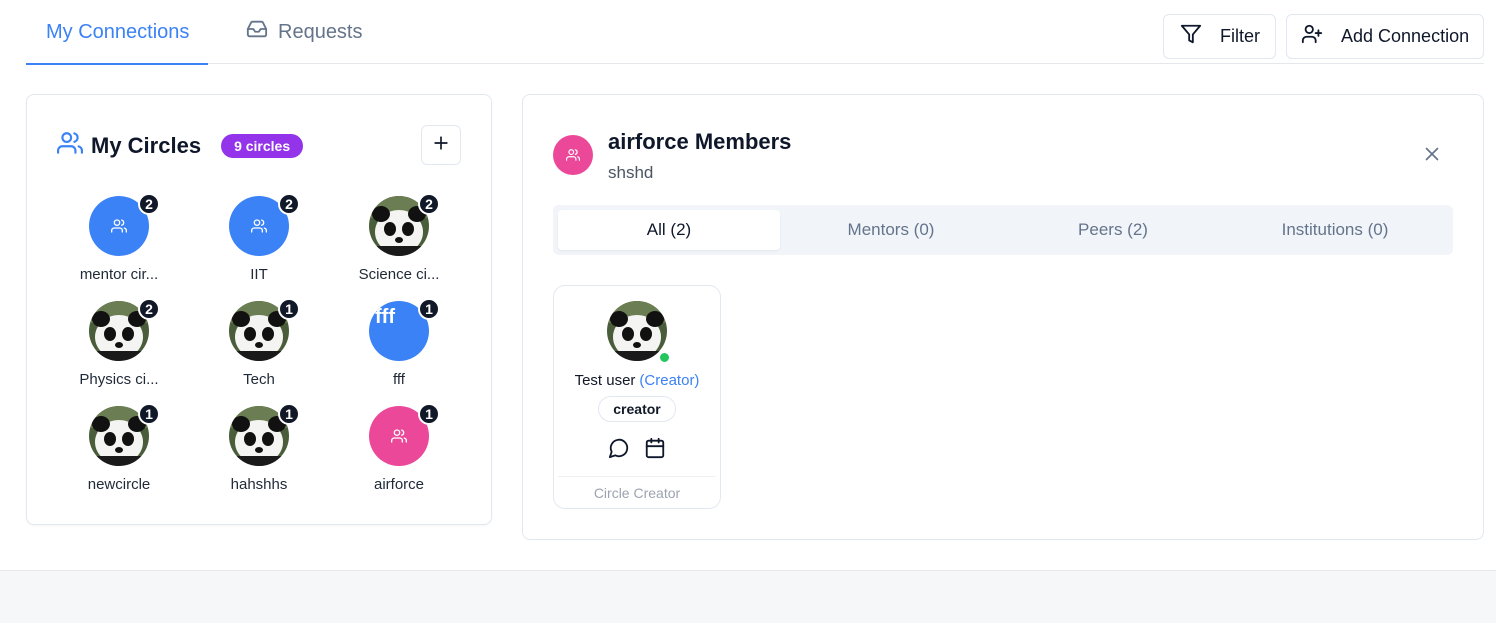 Image resolution: width=1496 pixels, height=623 pixels. Describe the element at coordinates (637, 409) in the screenshot. I see `member-role-badge: creator` at that location.